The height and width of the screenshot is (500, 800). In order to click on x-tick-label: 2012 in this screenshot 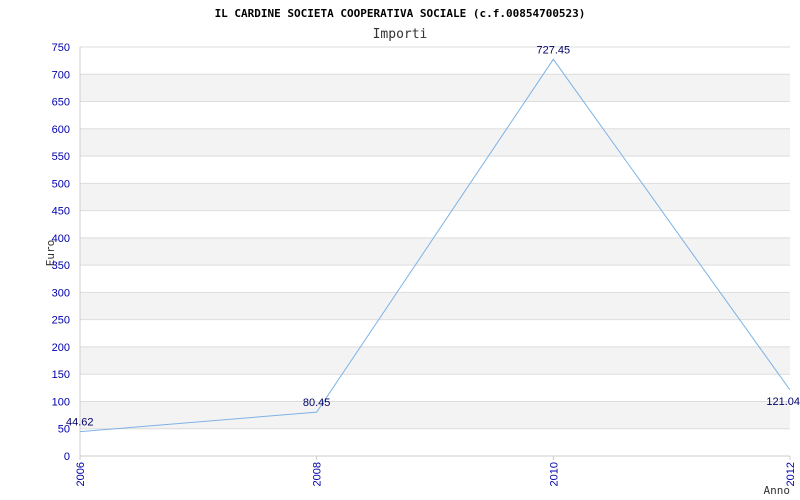, I will do `click(791, 474)`.